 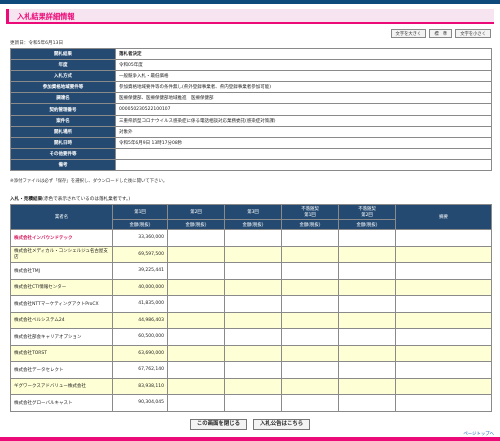 What do you see at coordinates (250, 2) in the screenshot?
I see `top-bar` at bounding box center [250, 2].